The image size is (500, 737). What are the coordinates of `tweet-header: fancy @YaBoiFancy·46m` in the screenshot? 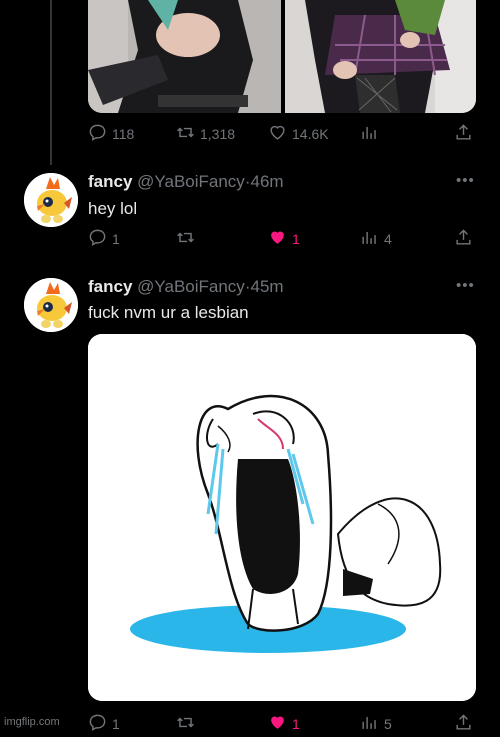 It's located at (186, 181).